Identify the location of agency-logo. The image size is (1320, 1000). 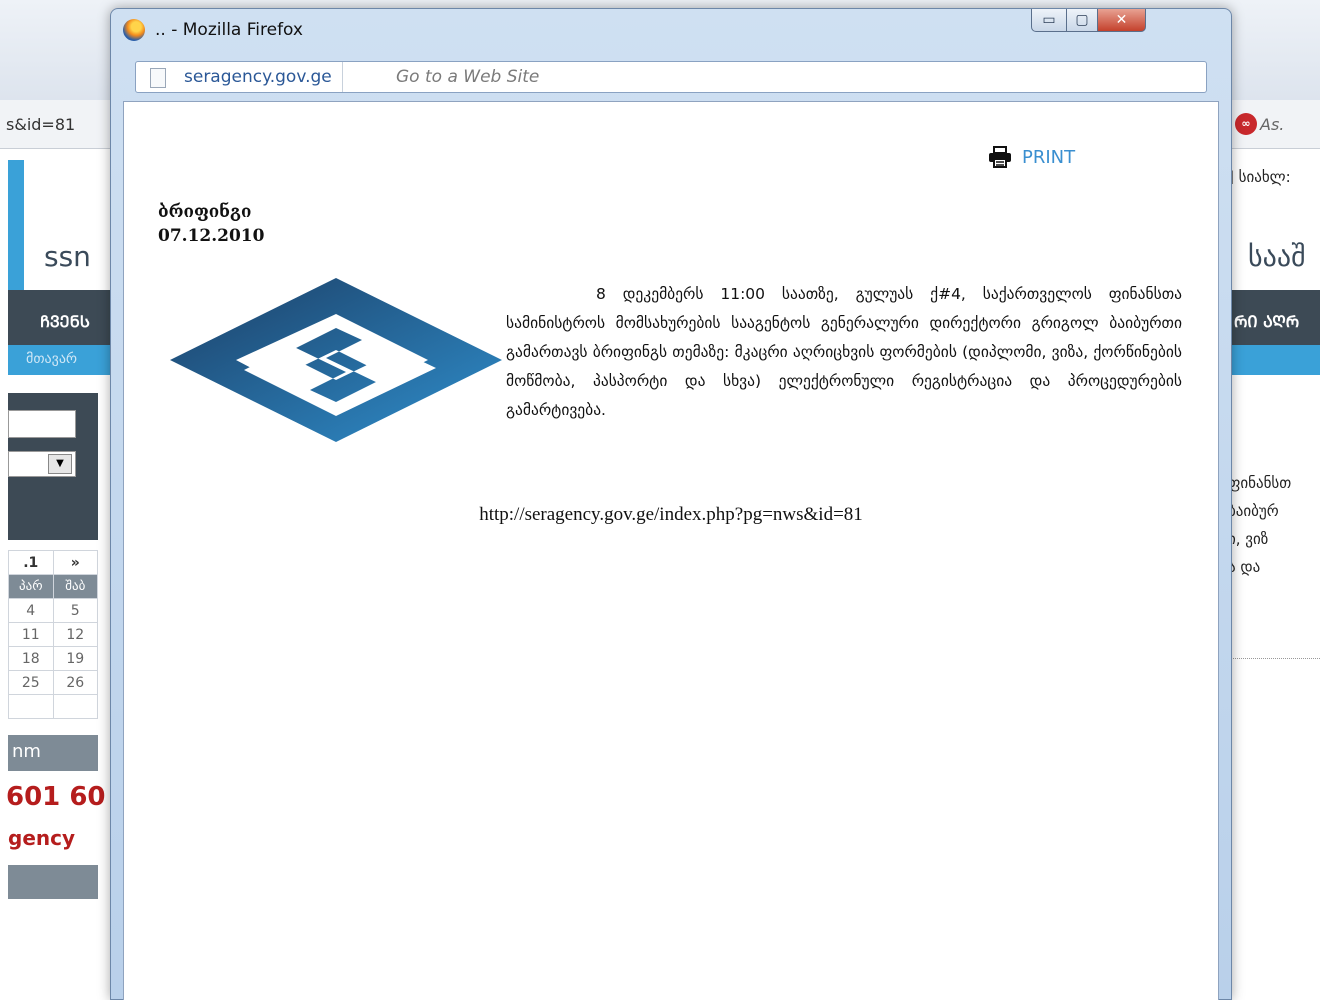
(336, 360).